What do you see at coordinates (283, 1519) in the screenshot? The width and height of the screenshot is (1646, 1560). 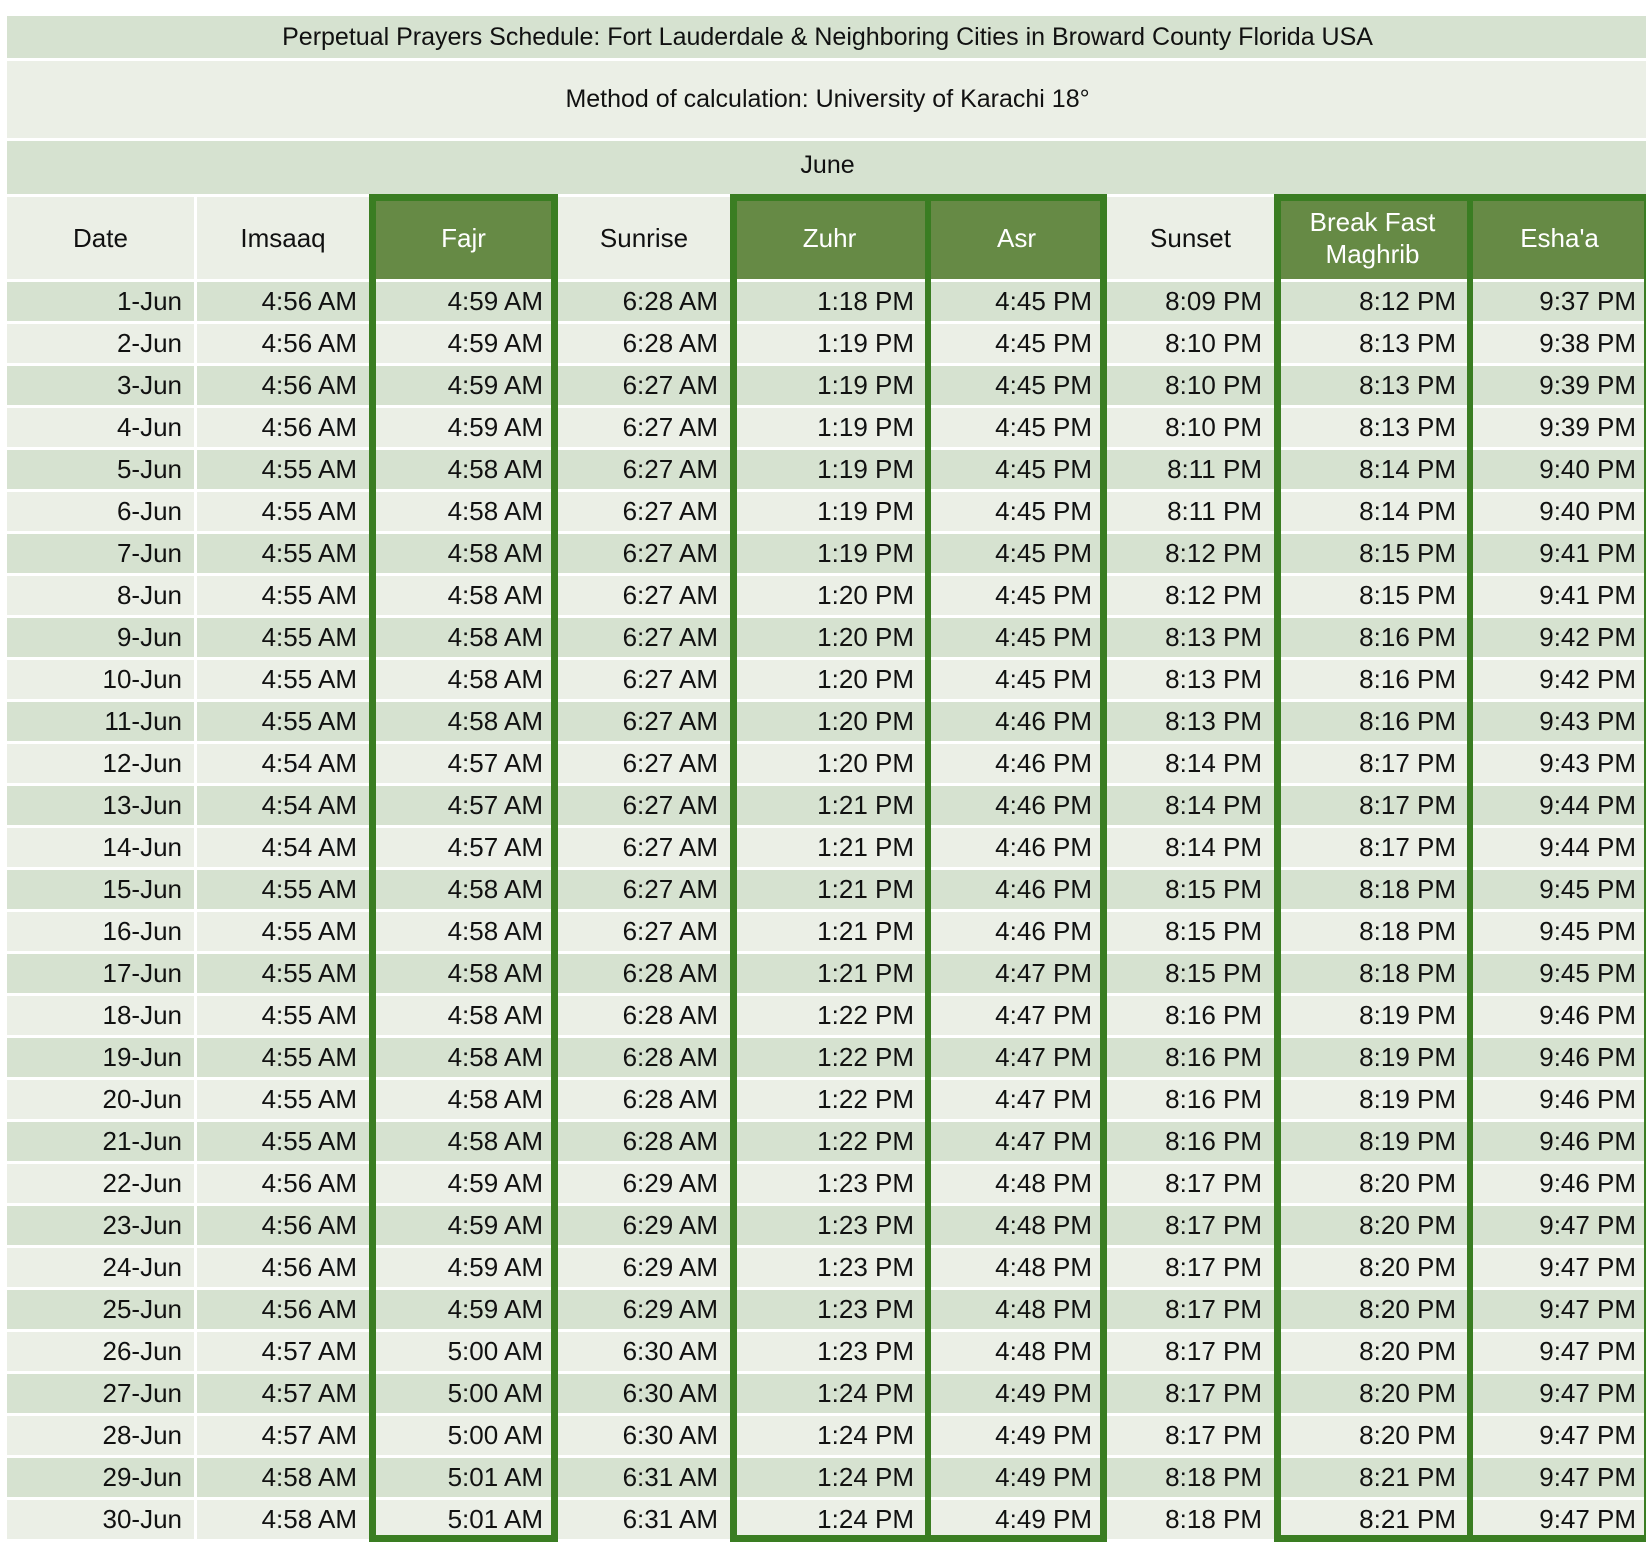 I see `cell-imsaaq: 4:58 AM` at bounding box center [283, 1519].